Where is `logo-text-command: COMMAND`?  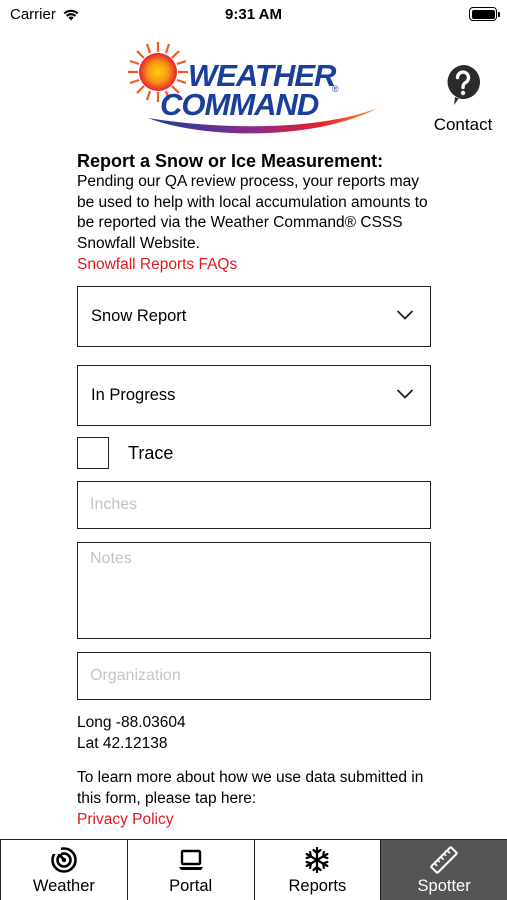
logo-text-command: COMMAND is located at coordinates (239, 104).